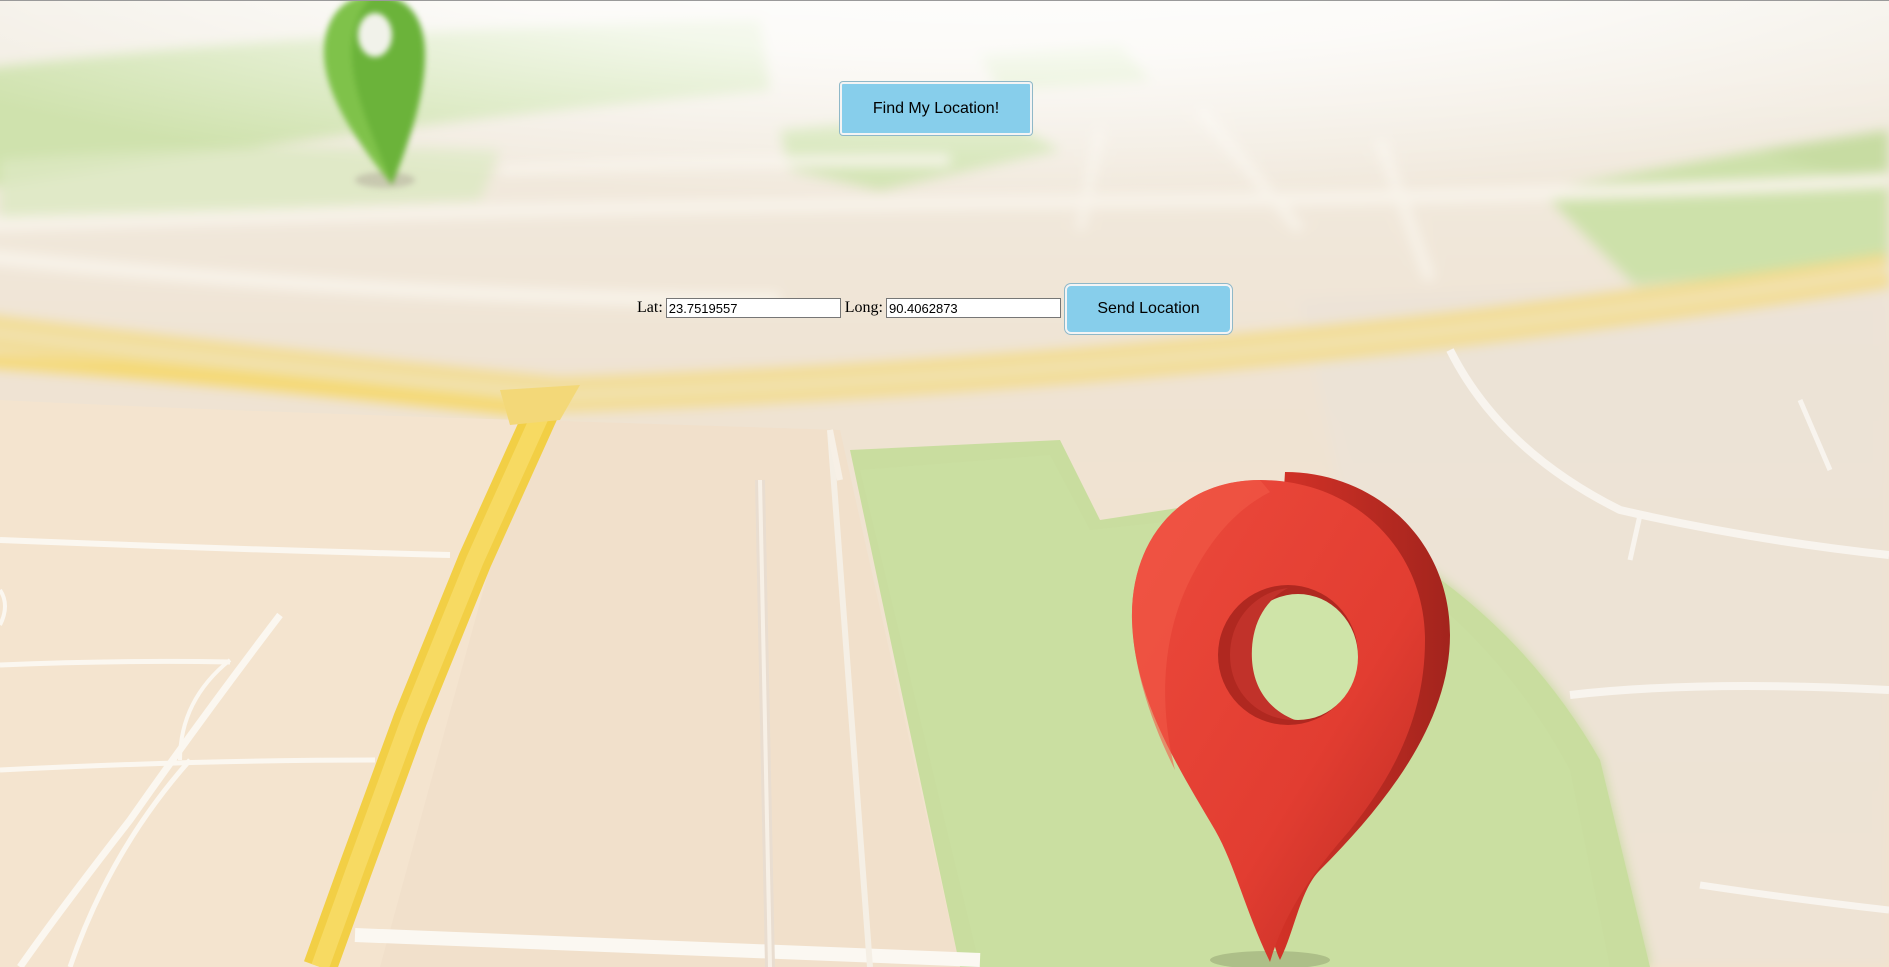 Image resolution: width=1889 pixels, height=967 pixels. I want to click on find-my-location-button: Find My Location!, so click(936, 108).